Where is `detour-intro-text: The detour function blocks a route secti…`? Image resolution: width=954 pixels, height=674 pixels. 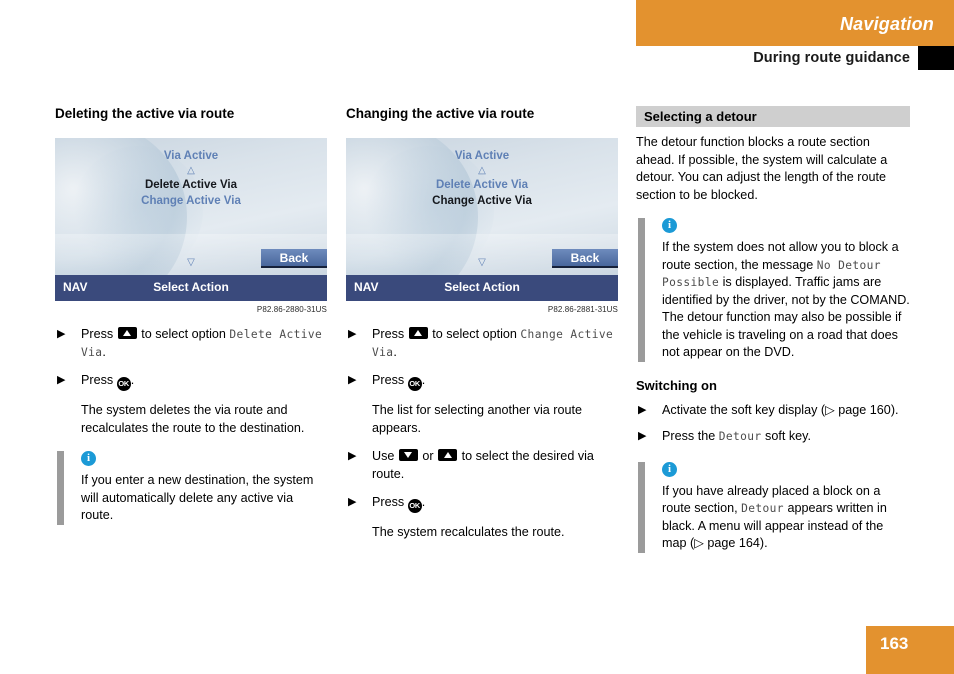
detour-intro-text: The detour function blocks a route secti… is located at coordinates (762, 168).